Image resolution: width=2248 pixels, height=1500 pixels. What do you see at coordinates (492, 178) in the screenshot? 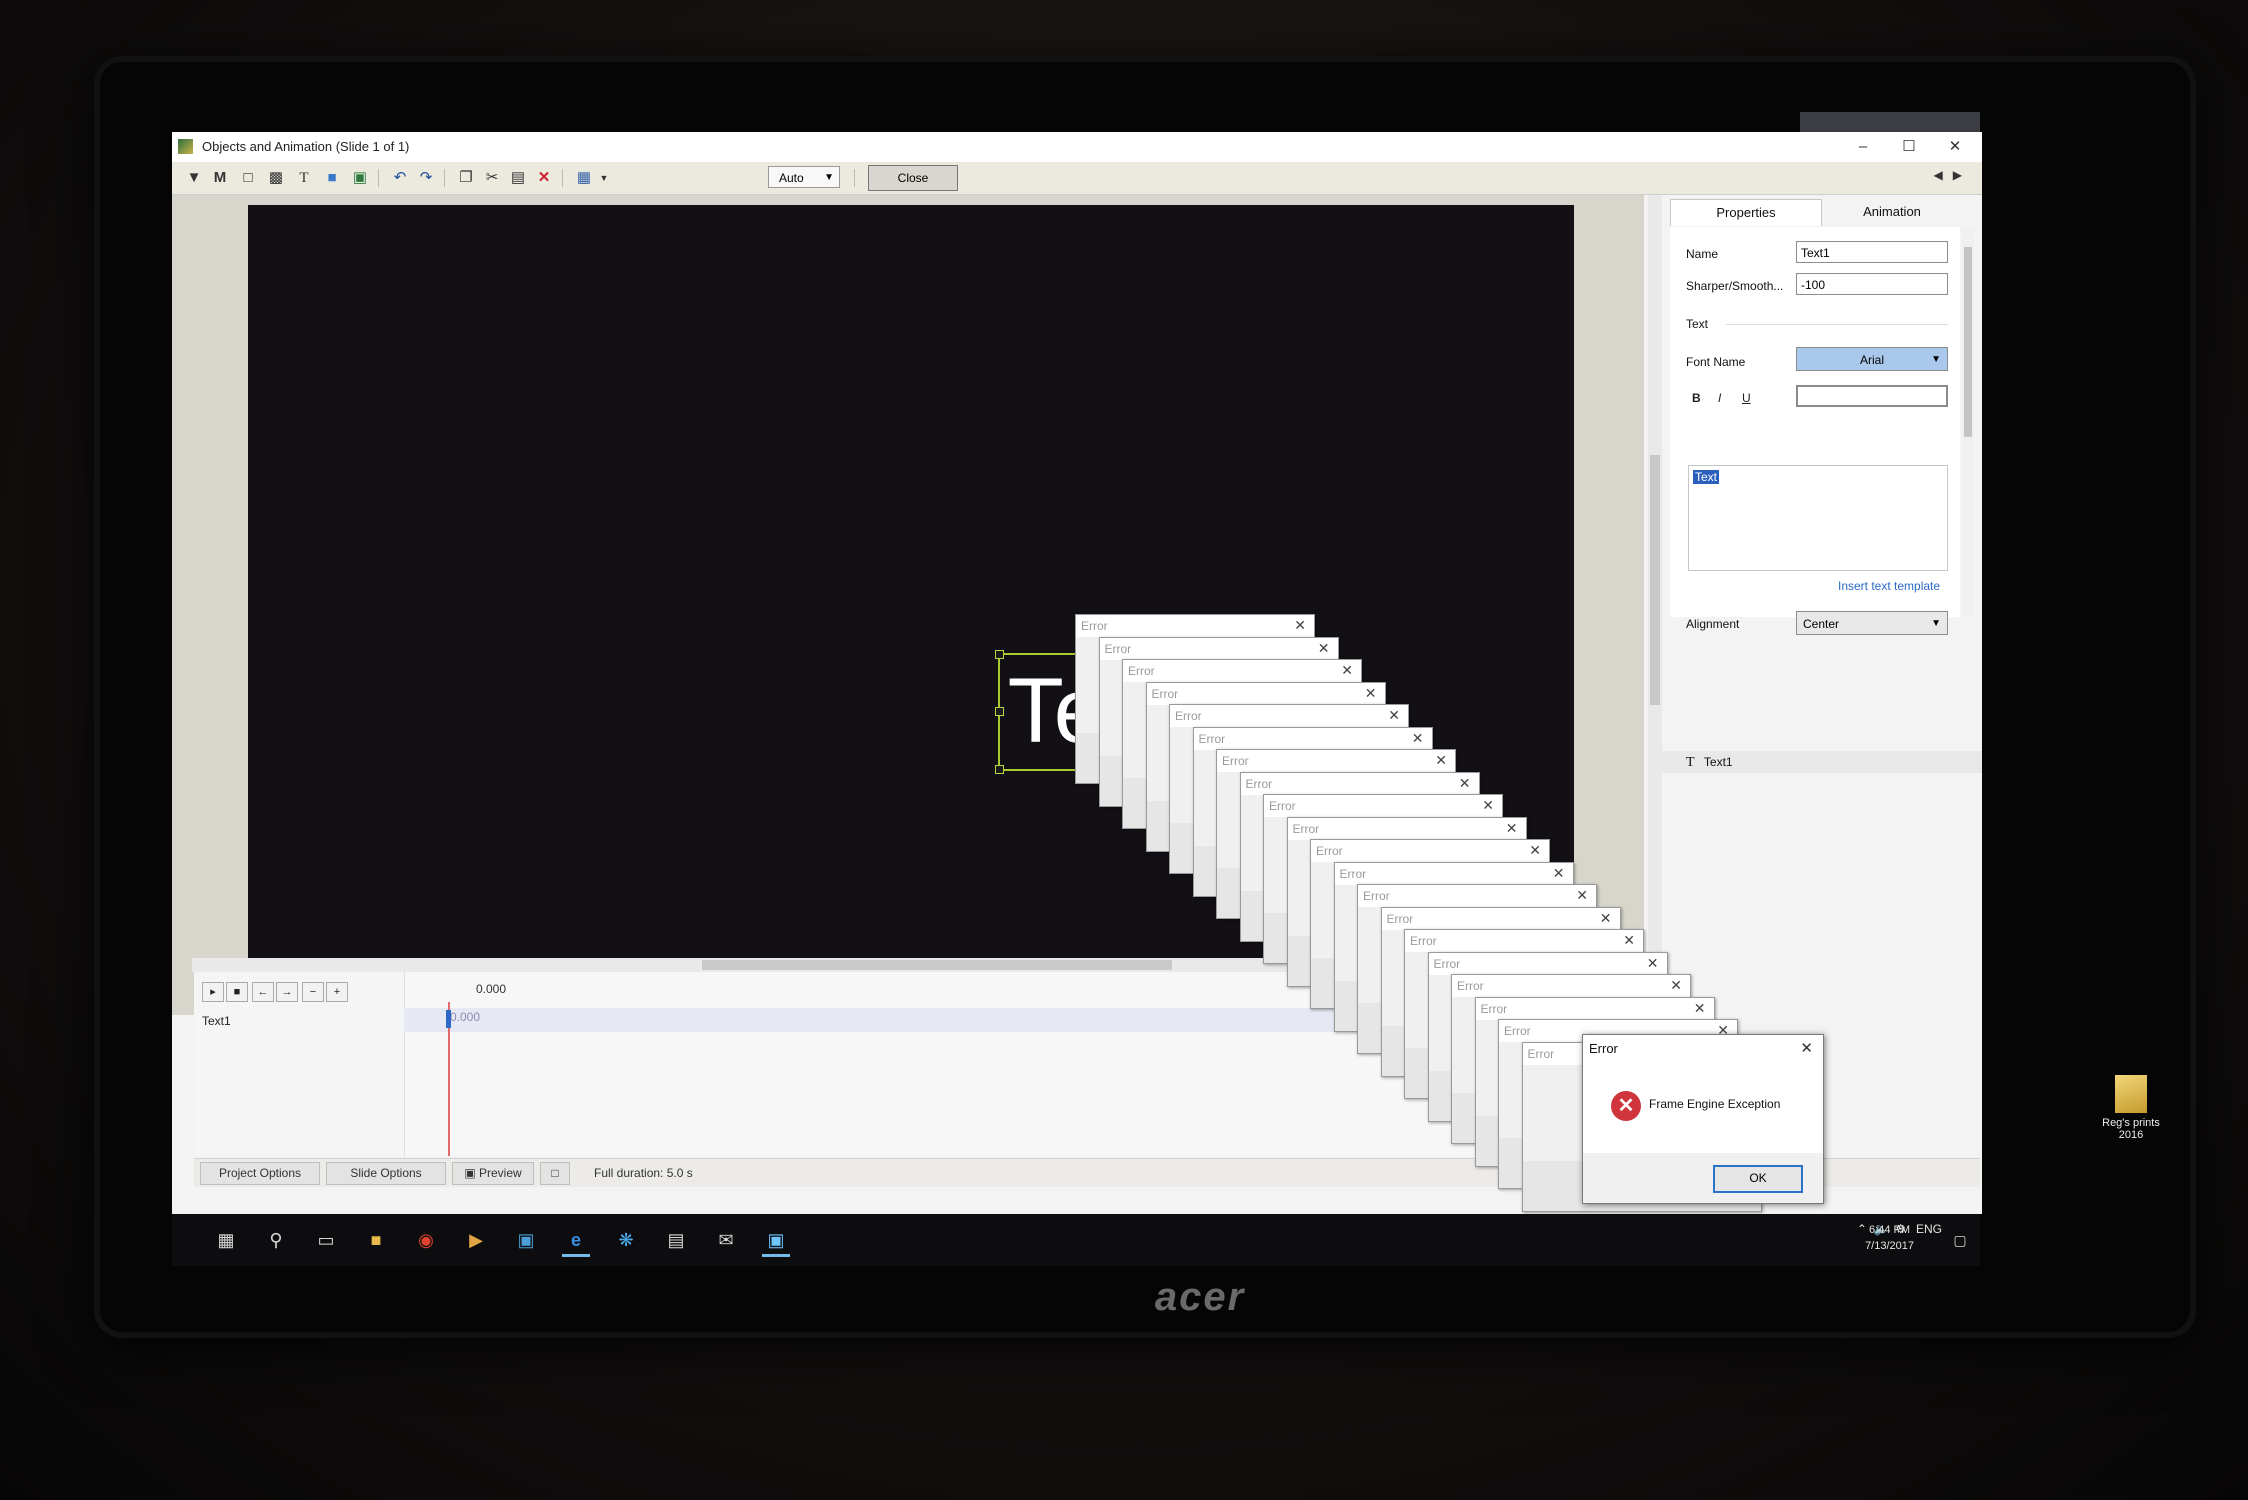
I see `cut-icon: ✂` at bounding box center [492, 178].